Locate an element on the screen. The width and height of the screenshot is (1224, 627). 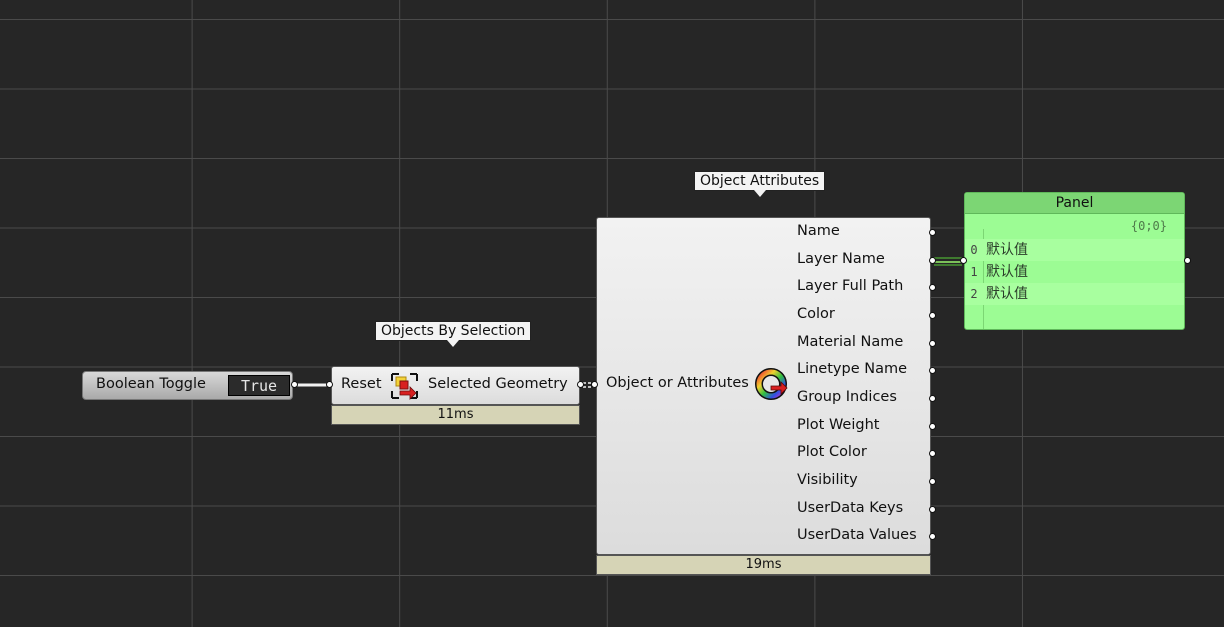
object-or-attributes-input-grip is located at coordinates (594, 384).